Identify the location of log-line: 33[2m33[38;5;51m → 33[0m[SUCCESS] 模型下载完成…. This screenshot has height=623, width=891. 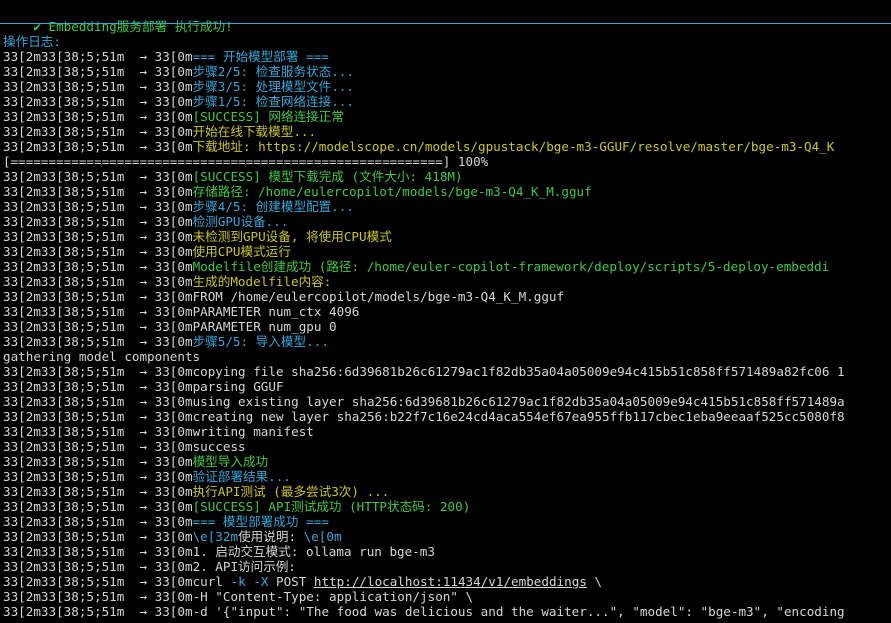
(233, 176).